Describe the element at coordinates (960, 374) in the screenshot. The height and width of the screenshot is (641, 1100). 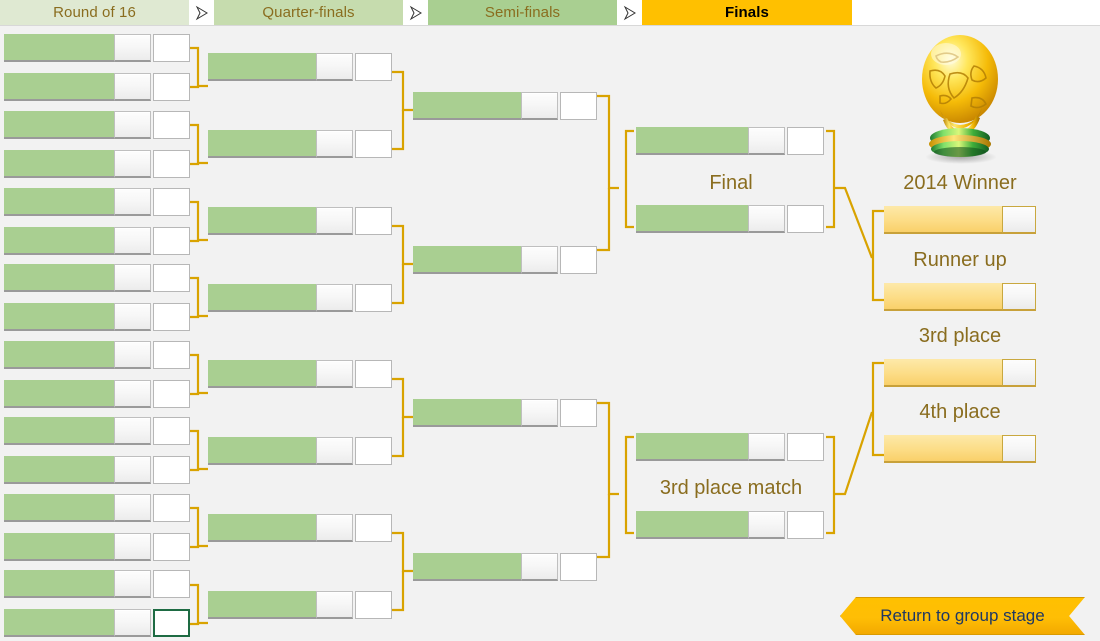
I see `podium-third-place-slot` at that location.